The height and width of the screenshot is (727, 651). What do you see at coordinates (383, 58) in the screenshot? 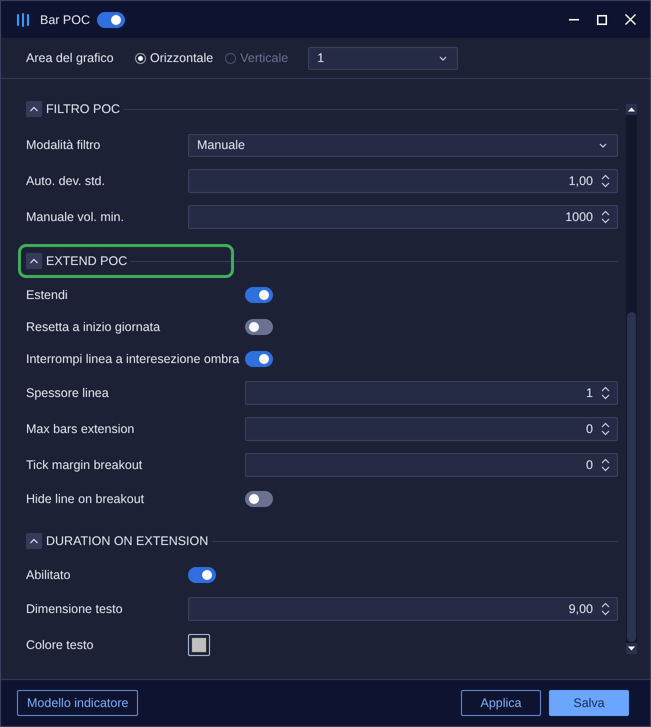
I see `panel-dropdown: 1` at bounding box center [383, 58].